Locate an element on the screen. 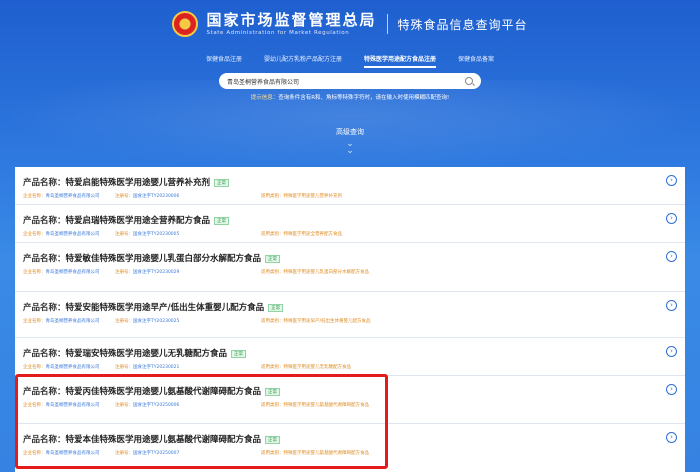 Image resolution: width=700 pixels, height=472 pixels. reg-meta: 注册号：国食注字TY20230005 is located at coordinates (147, 234).